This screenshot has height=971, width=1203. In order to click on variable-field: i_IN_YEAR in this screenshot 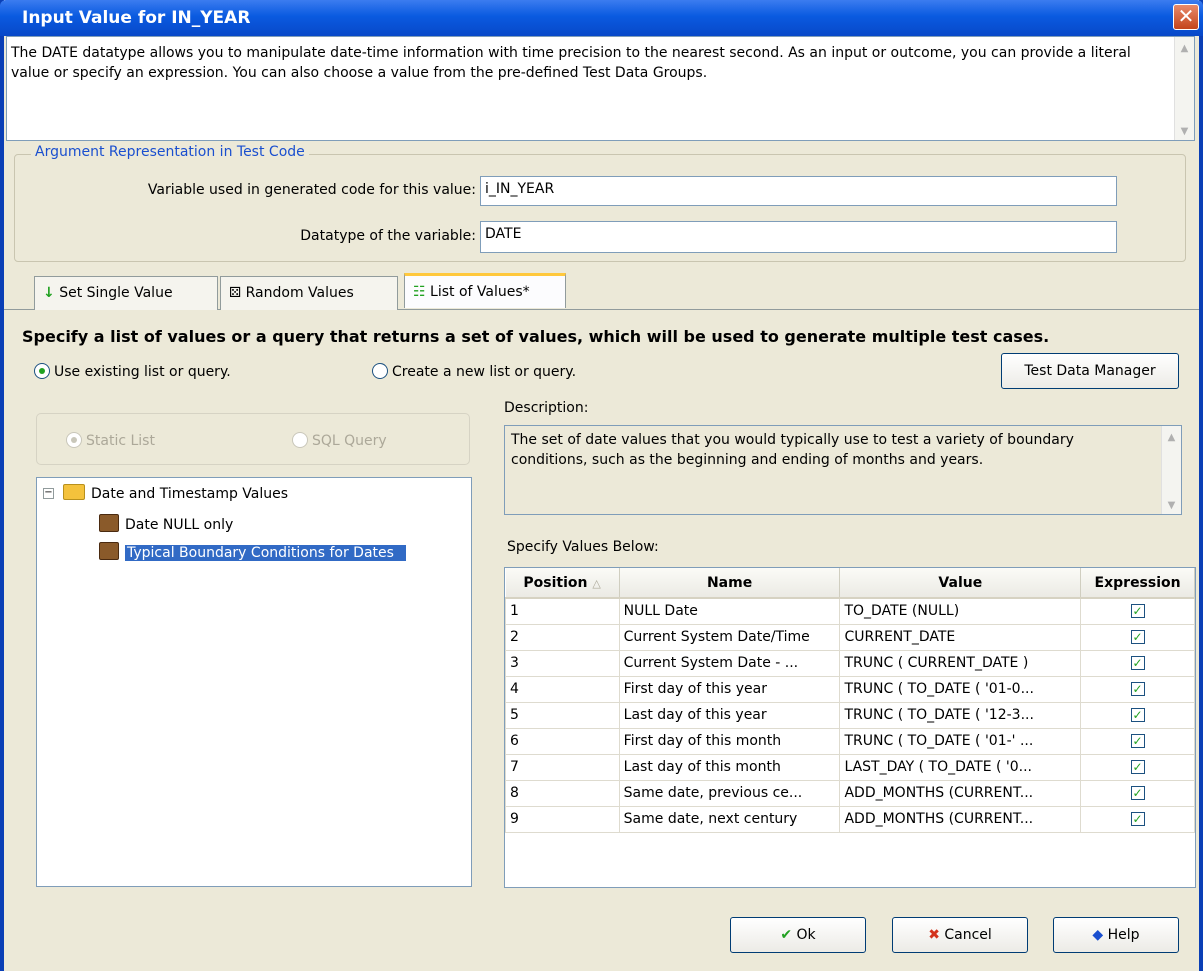, I will do `click(798, 191)`.